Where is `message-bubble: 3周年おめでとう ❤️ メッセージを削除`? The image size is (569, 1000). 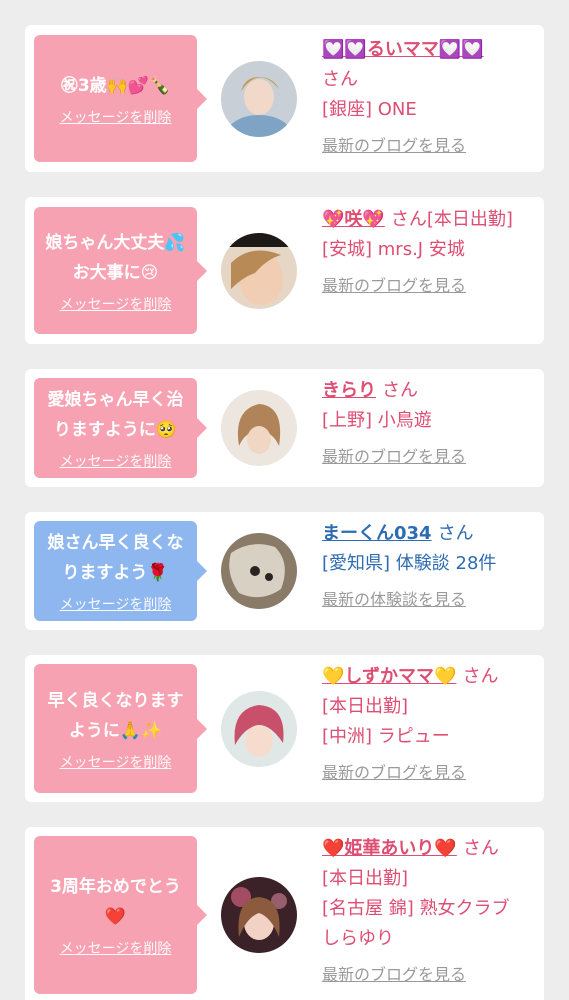
message-bubble: 3周年おめでとう ❤️ メッセージを削除 is located at coordinates (120, 915).